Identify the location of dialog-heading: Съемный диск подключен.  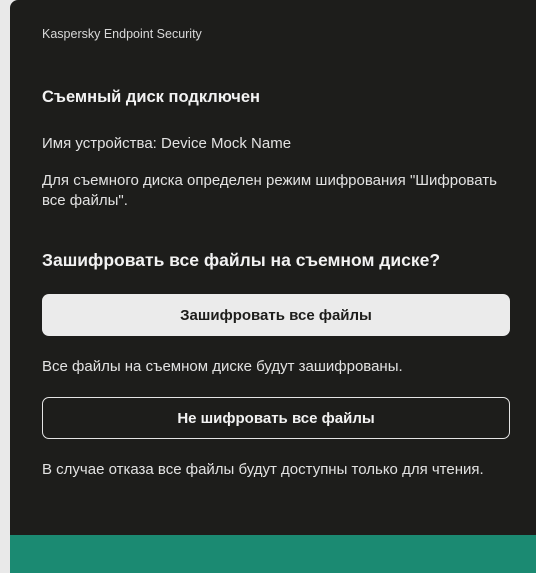
(151, 97).